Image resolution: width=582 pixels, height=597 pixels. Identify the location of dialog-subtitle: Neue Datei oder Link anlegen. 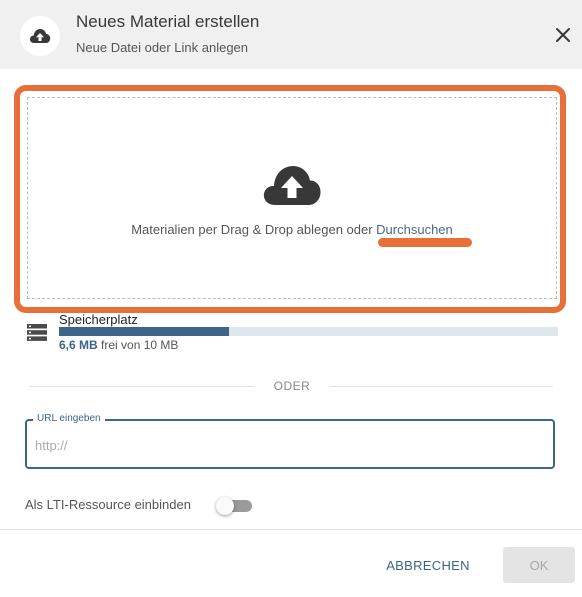
(162, 47).